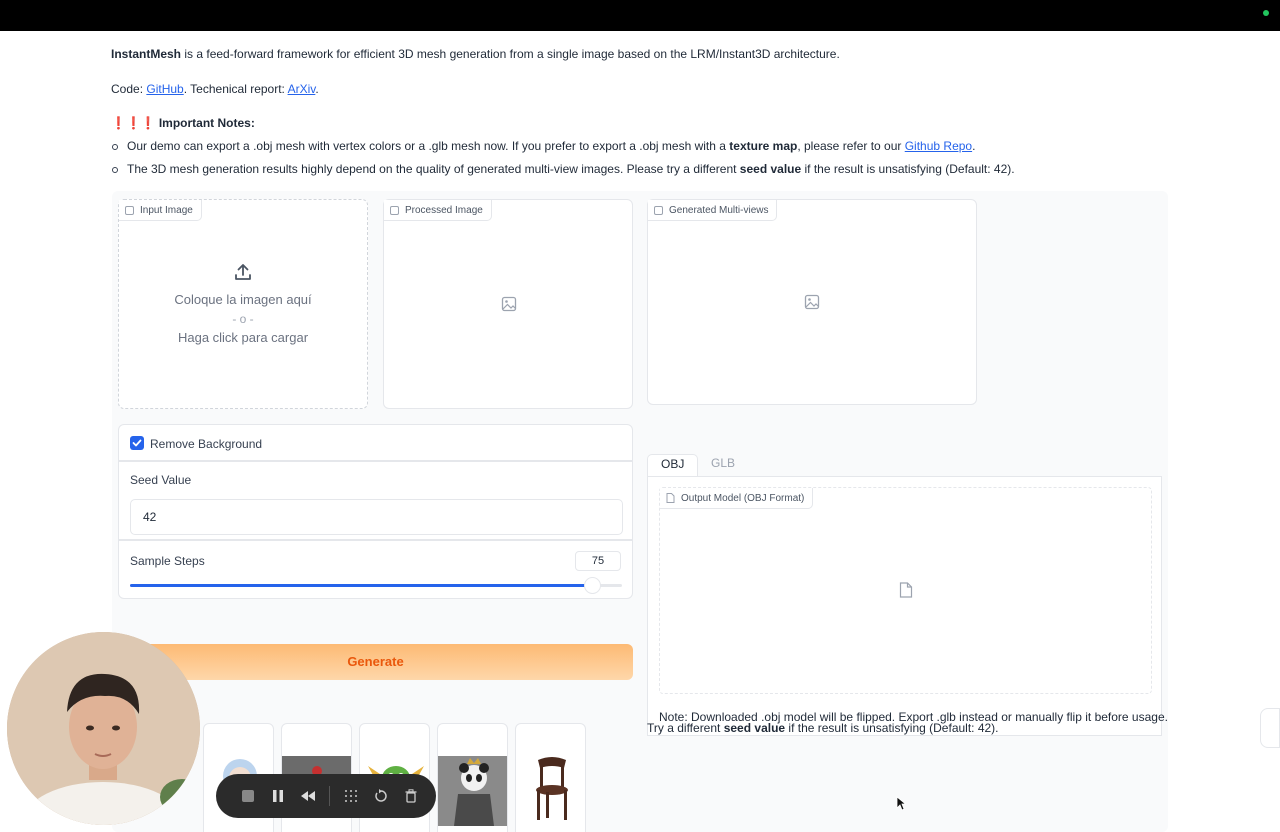 The image size is (1280, 832). Describe the element at coordinates (640, 15) in the screenshot. I see `top-bar` at that location.